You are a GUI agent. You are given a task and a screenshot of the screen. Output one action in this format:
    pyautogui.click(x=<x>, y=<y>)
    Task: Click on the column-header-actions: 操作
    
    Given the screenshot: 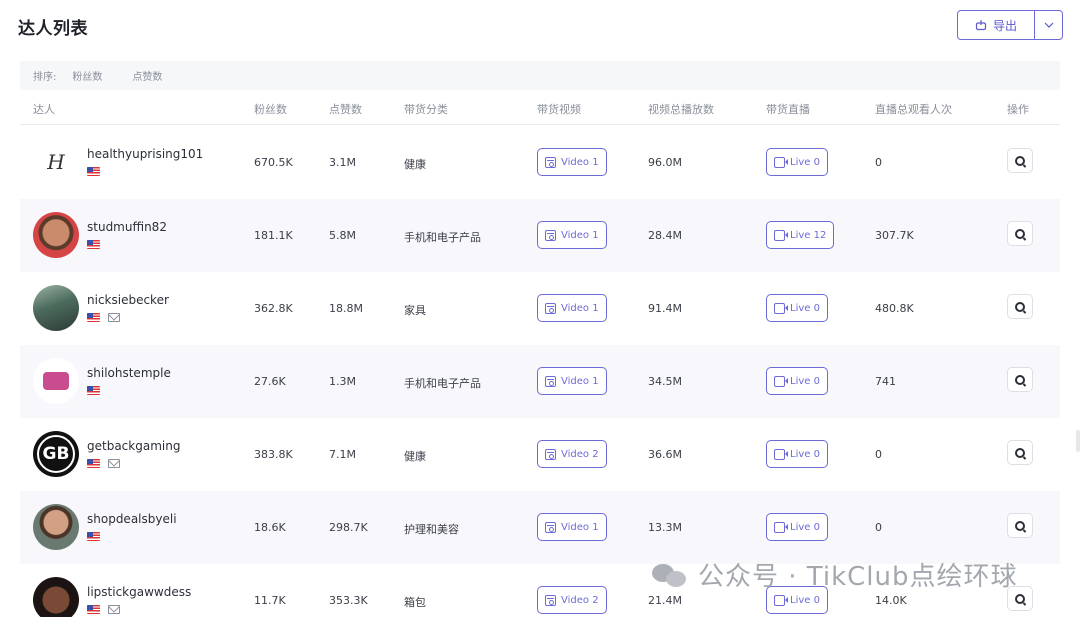 What is the action you would take?
    pyautogui.click(x=1018, y=109)
    